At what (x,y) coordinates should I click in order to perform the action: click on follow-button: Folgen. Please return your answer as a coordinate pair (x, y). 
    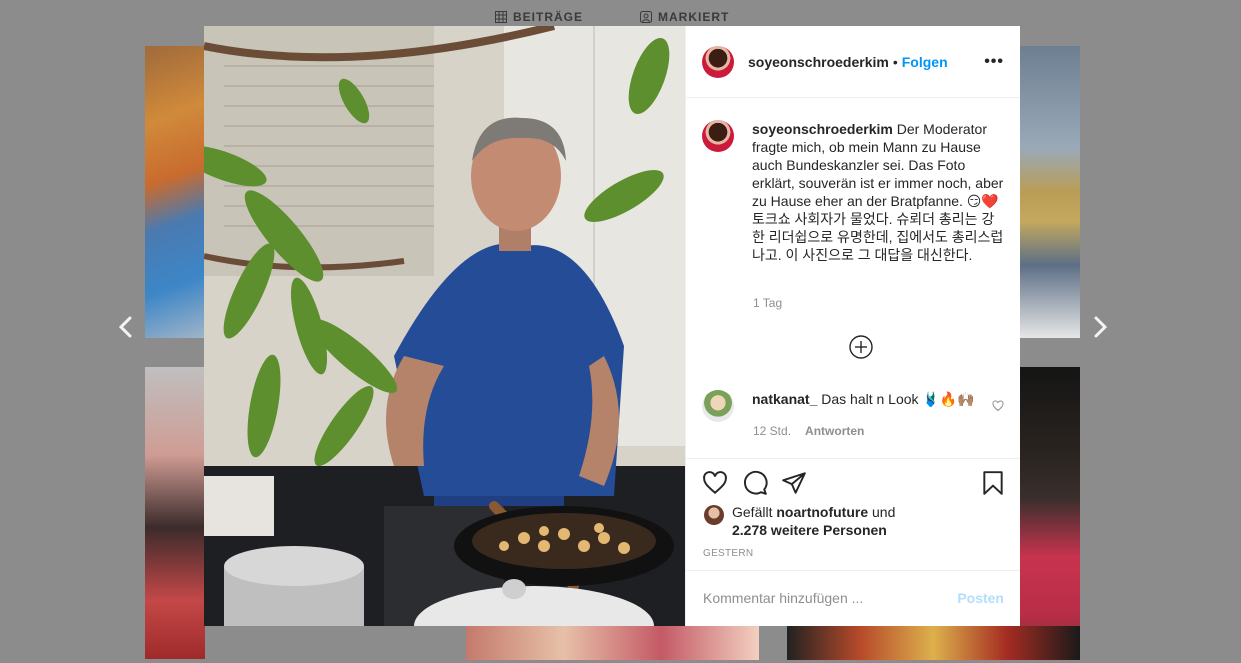
    Looking at the image, I should click on (925, 62).